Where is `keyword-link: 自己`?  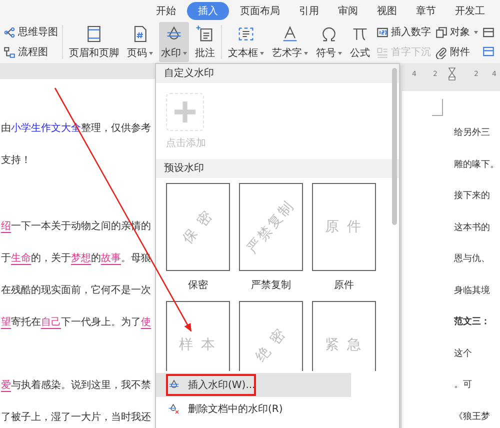 keyword-link: 自己 is located at coordinates (51, 323).